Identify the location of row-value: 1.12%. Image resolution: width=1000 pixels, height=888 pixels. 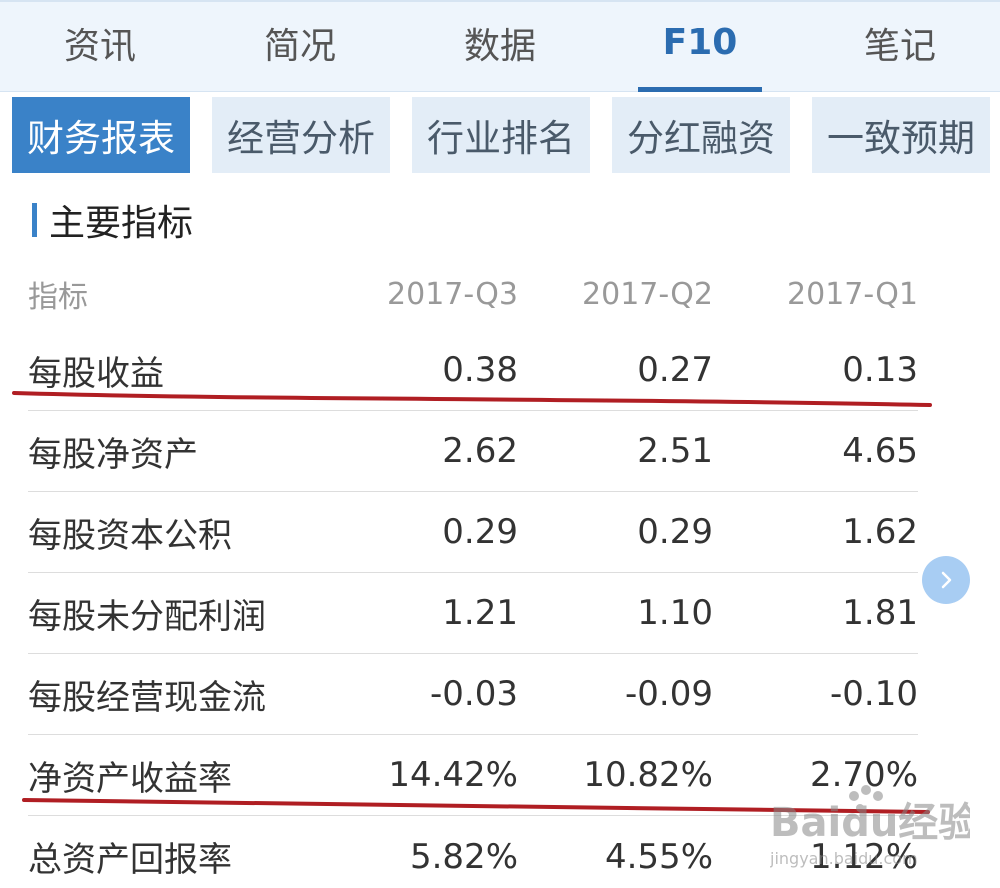
(863, 856).